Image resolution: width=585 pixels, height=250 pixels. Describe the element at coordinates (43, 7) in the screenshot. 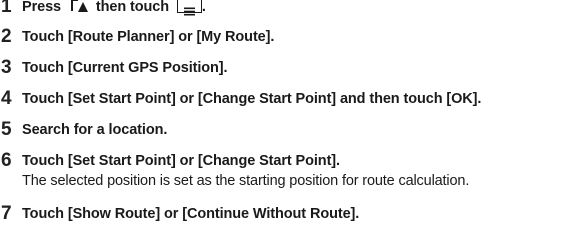

I see `step-text-press: Press` at that location.